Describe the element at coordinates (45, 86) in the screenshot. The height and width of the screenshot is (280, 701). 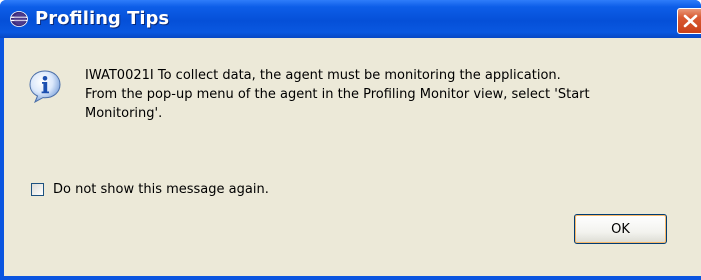
I see `info-icon` at that location.